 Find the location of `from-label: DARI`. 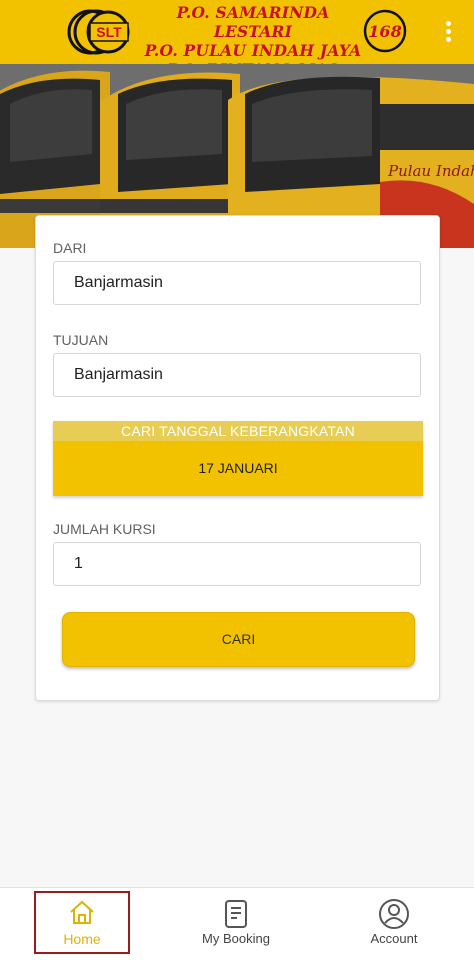

from-label: DARI is located at coordinates (70, 248).